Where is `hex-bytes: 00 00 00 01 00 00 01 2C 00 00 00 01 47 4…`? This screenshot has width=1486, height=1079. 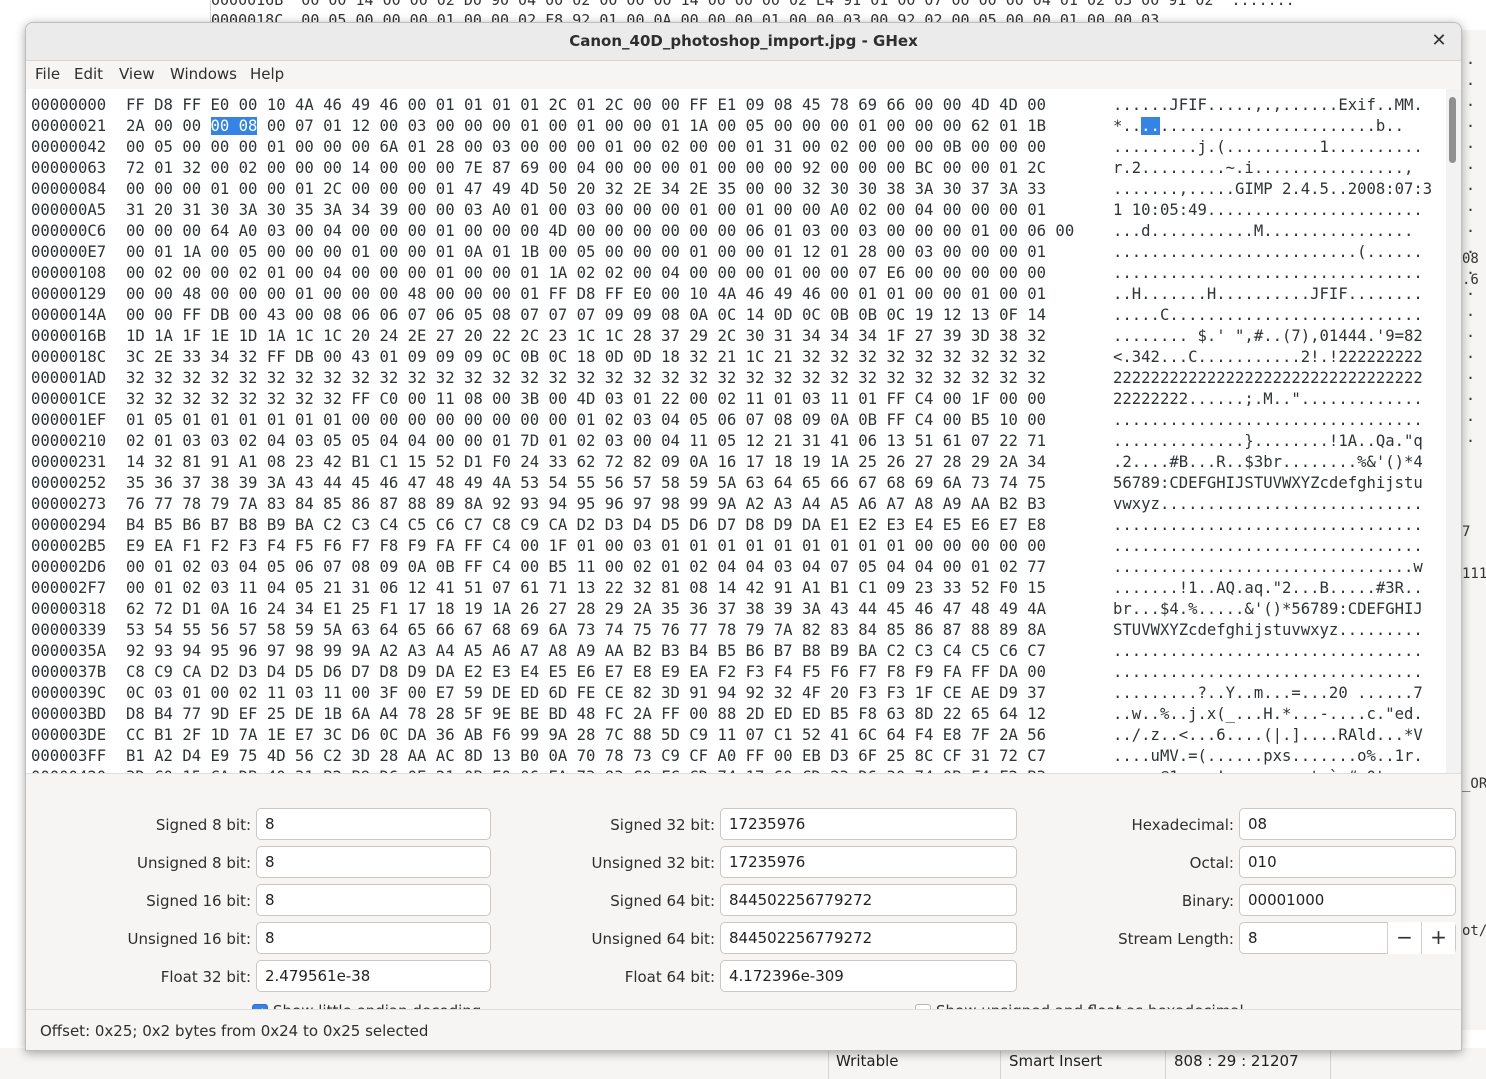
hex-bytes: 00 00 00 01 00 00 01 2C 00 00 00 01 47 4… is located at coordinates (586, 189).